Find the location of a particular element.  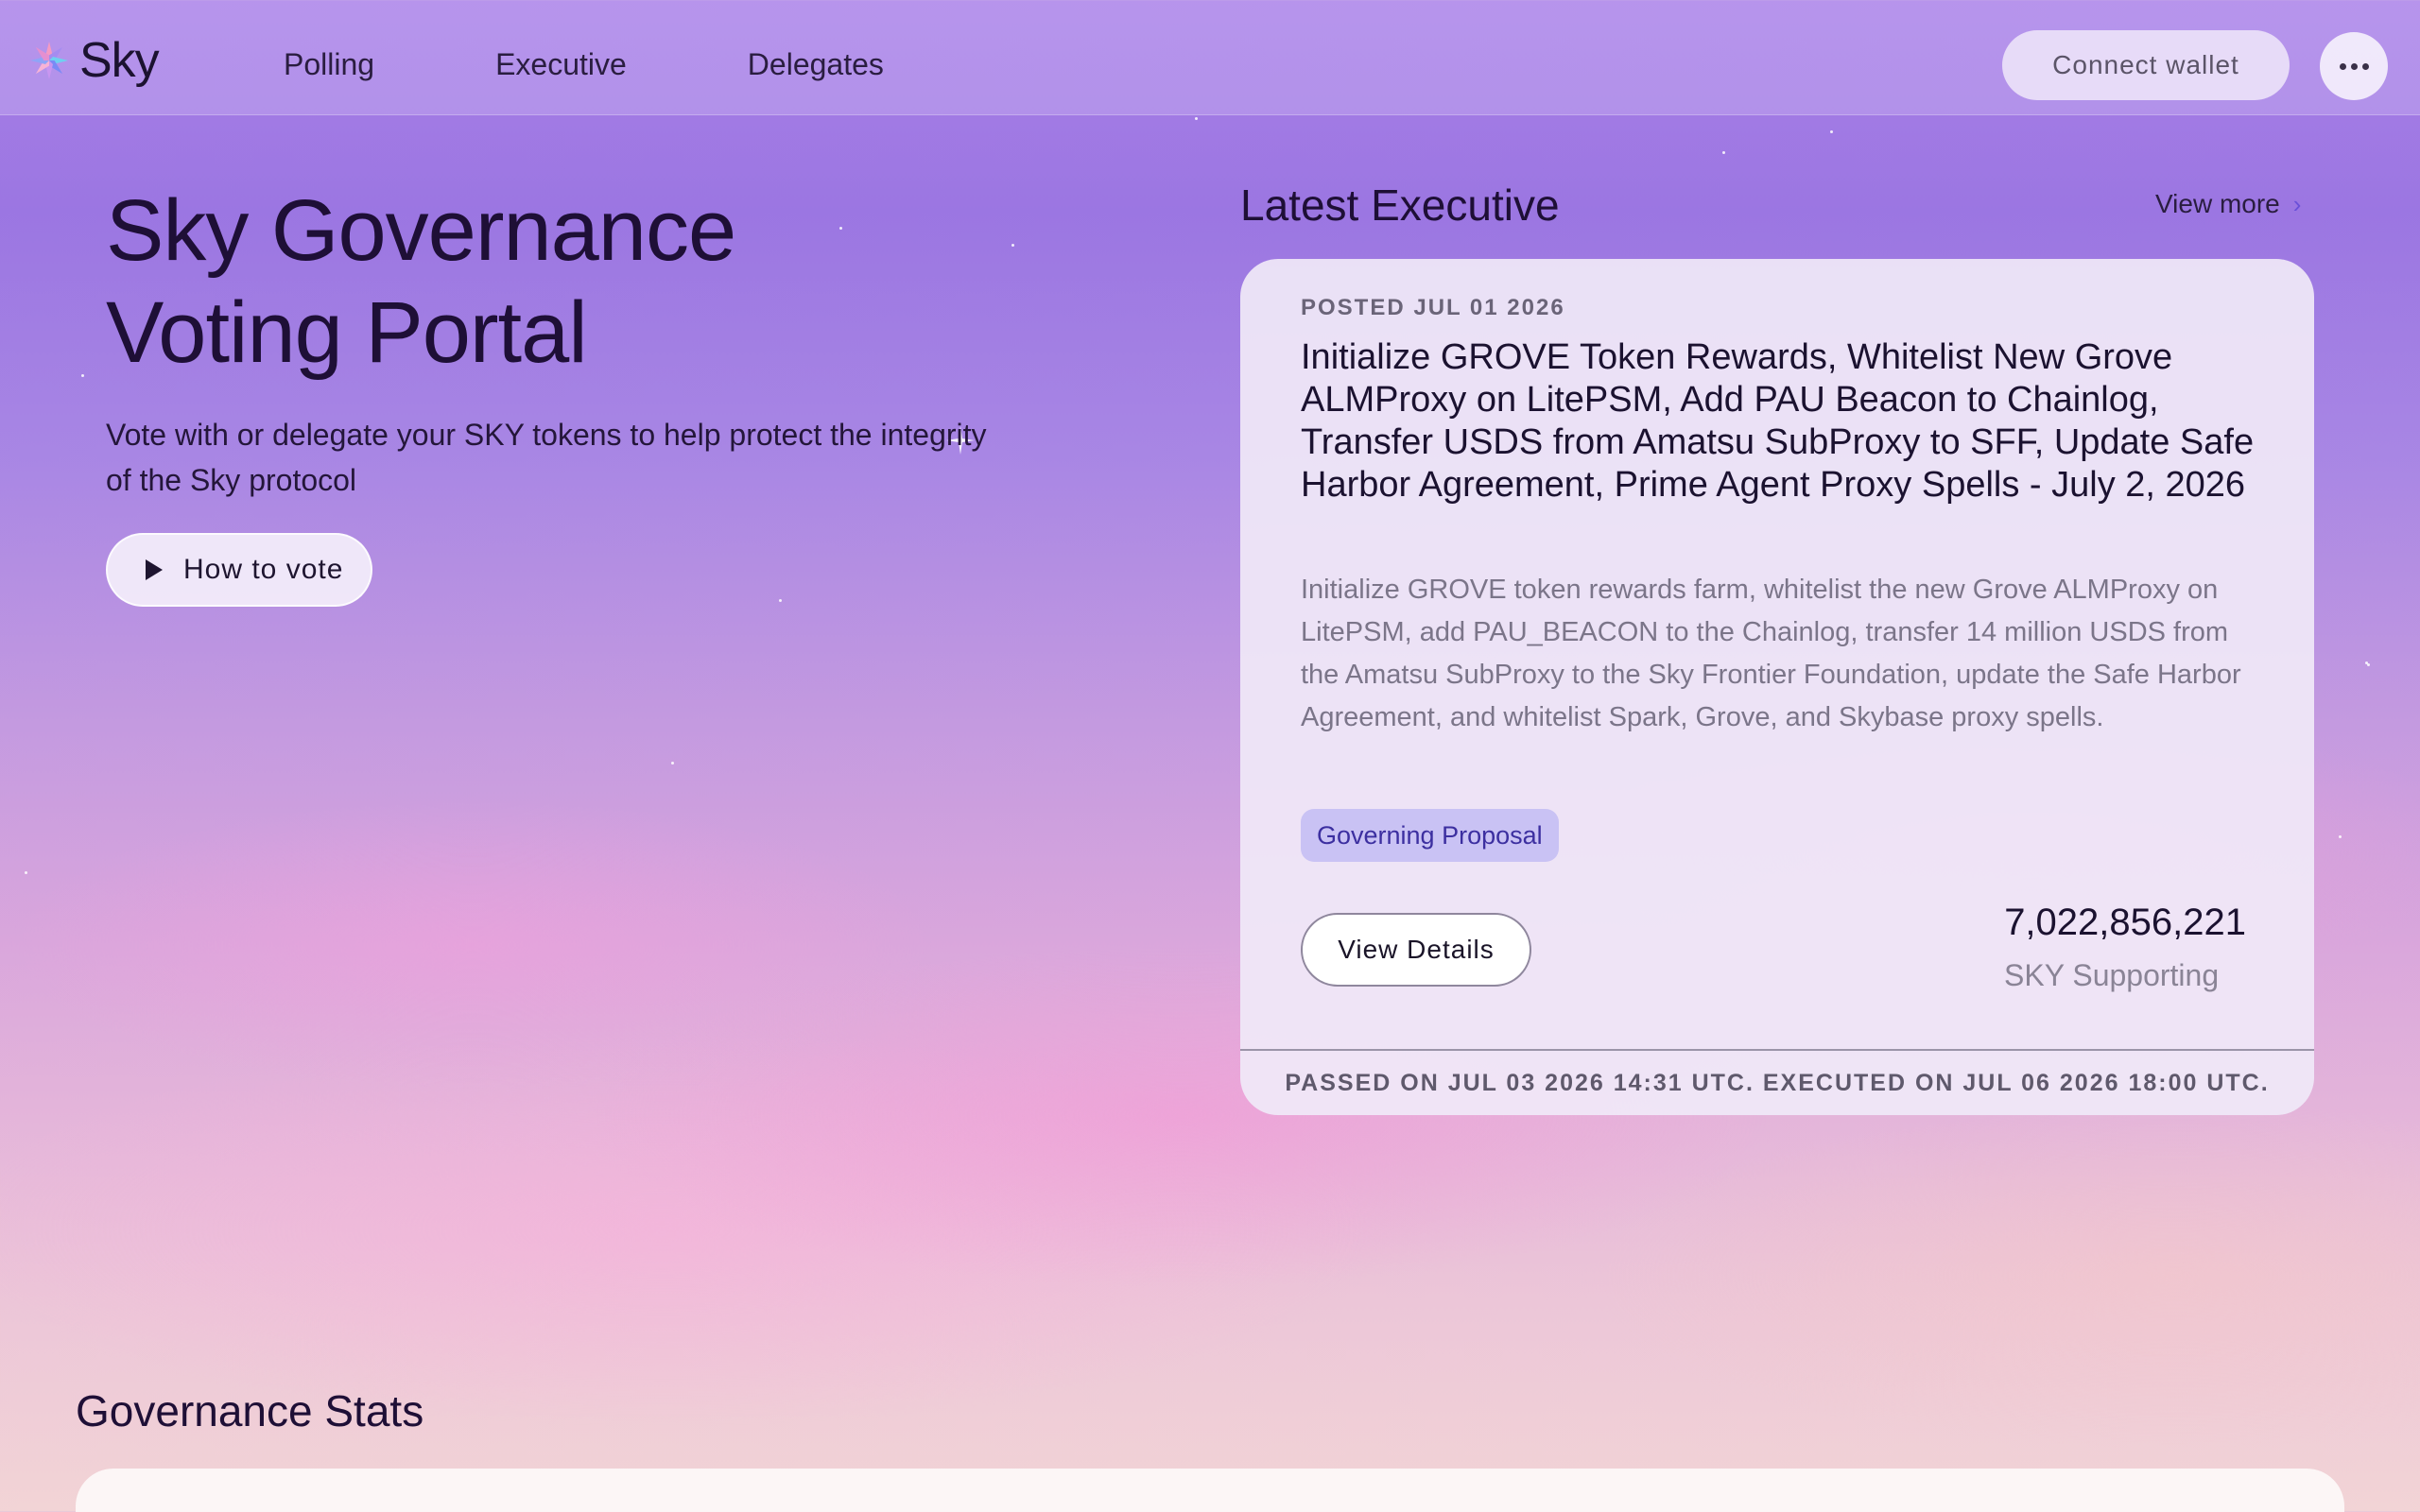

governance-stats-panel is located at coordinates (1210, 1490).